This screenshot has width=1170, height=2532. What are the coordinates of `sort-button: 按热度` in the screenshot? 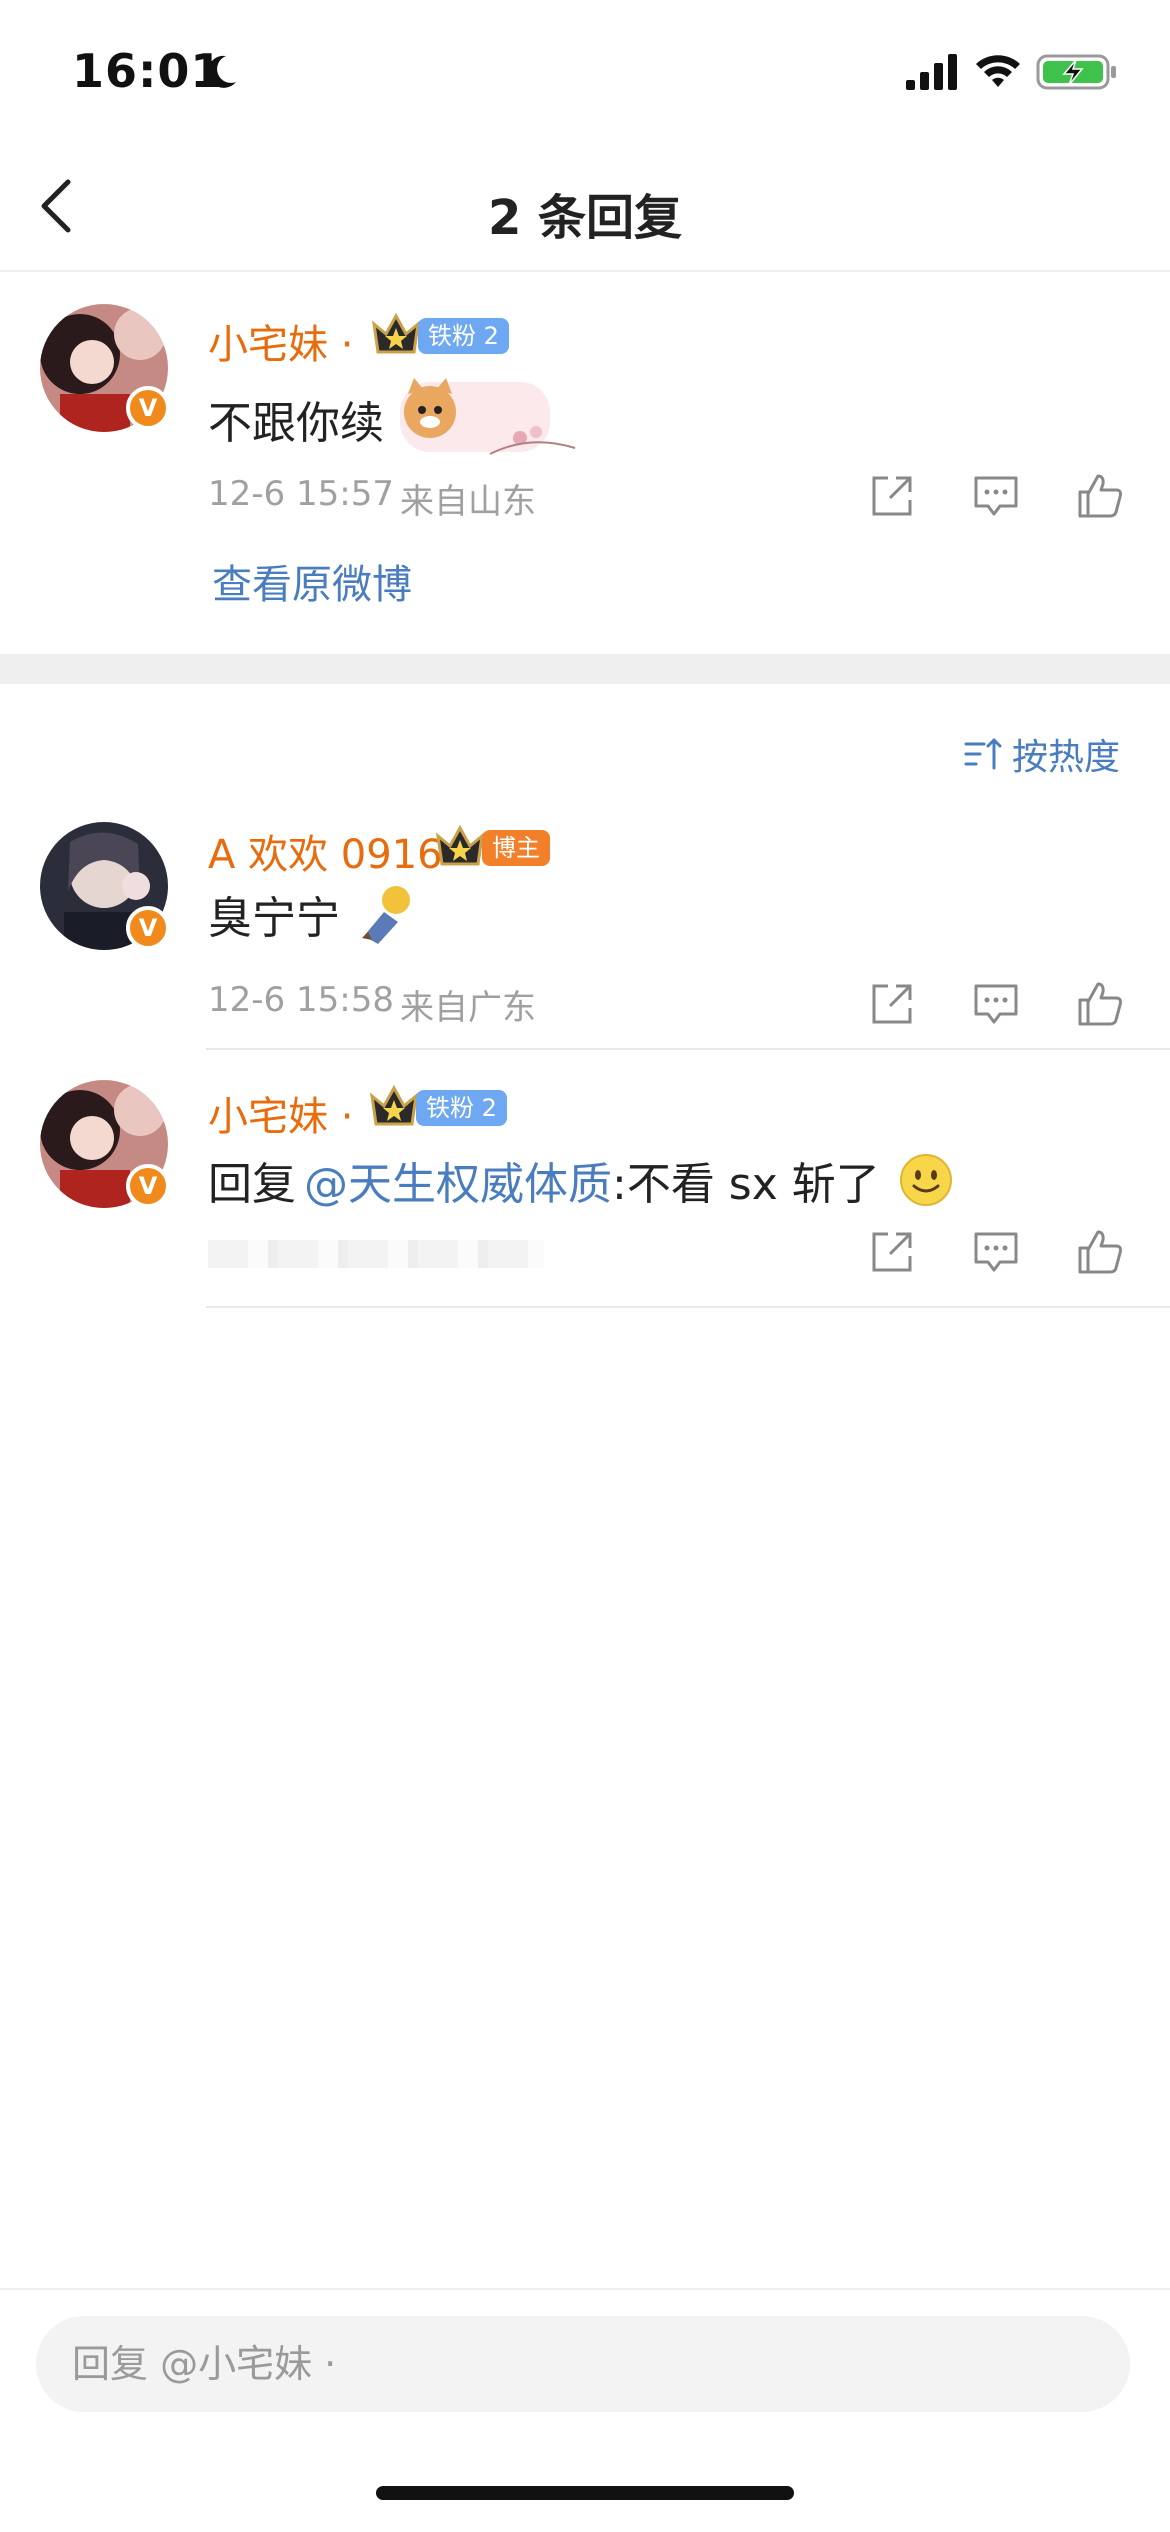 It's located at (1041, 753).